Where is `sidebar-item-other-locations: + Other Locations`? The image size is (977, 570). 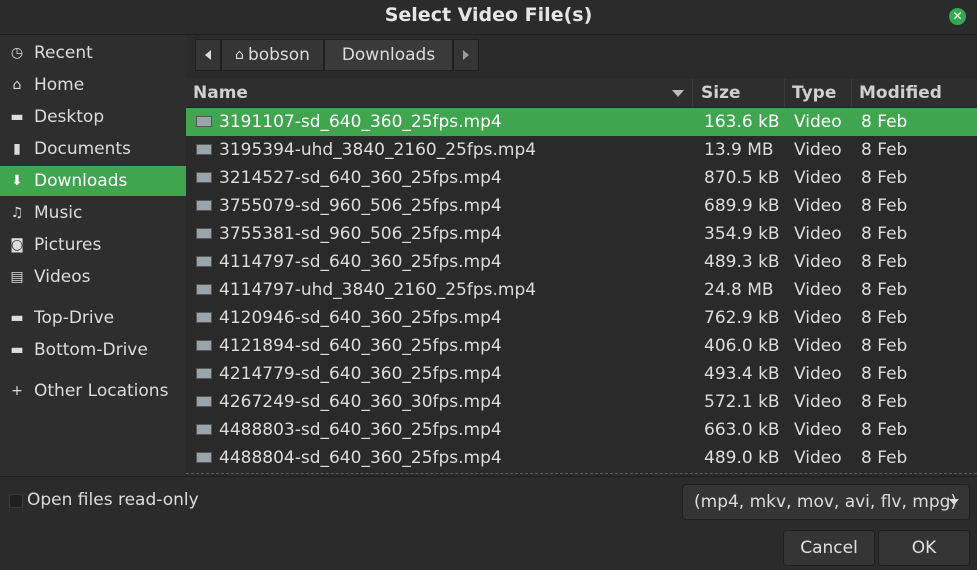 sidebar-item-other-locations: + Other Locations is located at coordinates (93, 391).